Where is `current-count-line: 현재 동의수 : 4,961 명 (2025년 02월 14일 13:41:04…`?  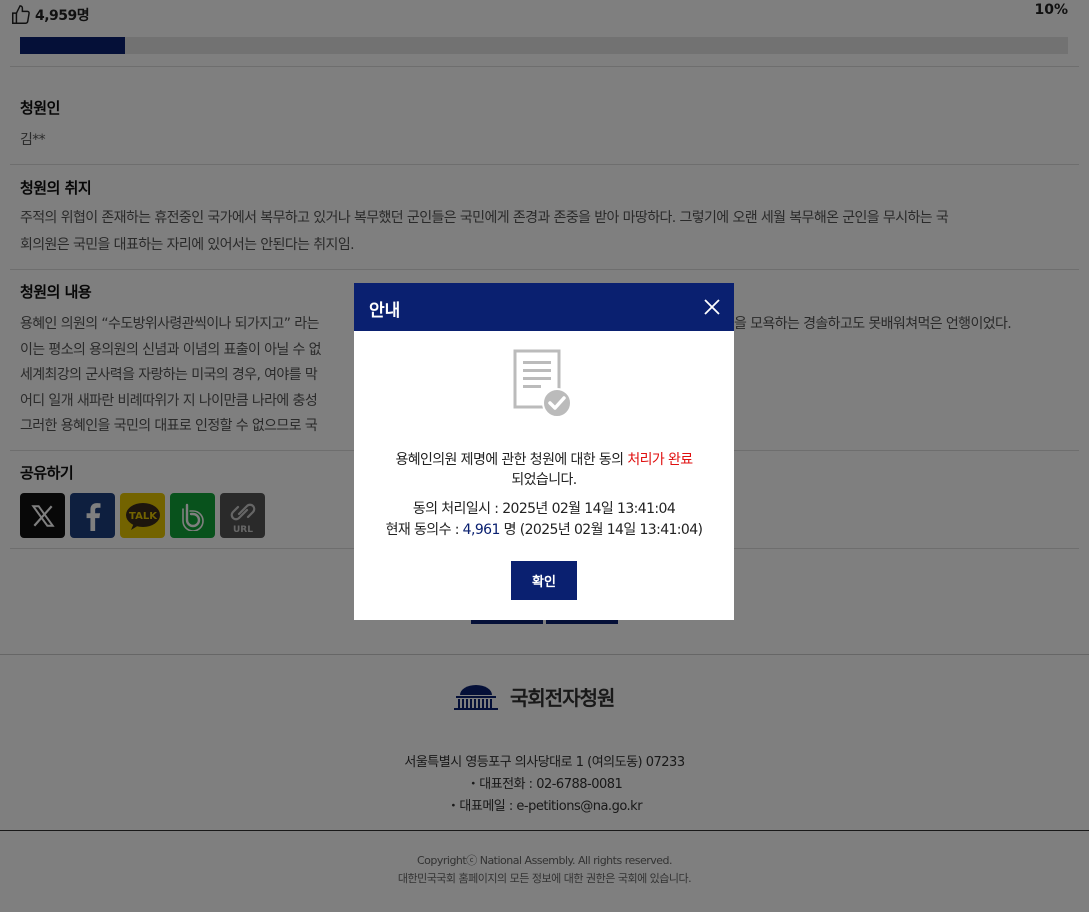 current-count-line: 현재 동의수 : 4,961 명 (2025년 02월 14일 13:41:04… is located at coordinates (544, 530).